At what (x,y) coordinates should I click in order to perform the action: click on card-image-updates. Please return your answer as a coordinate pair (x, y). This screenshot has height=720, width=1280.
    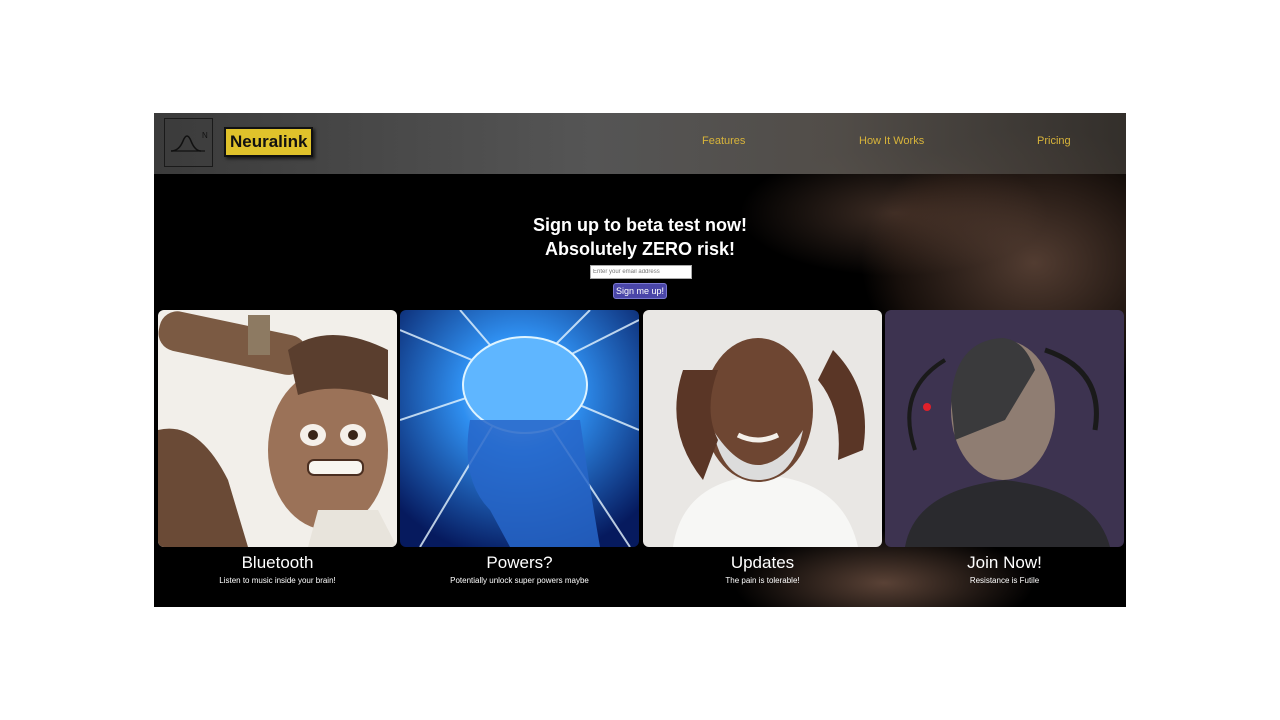
    Looking at the image, I should click on (762, 428).